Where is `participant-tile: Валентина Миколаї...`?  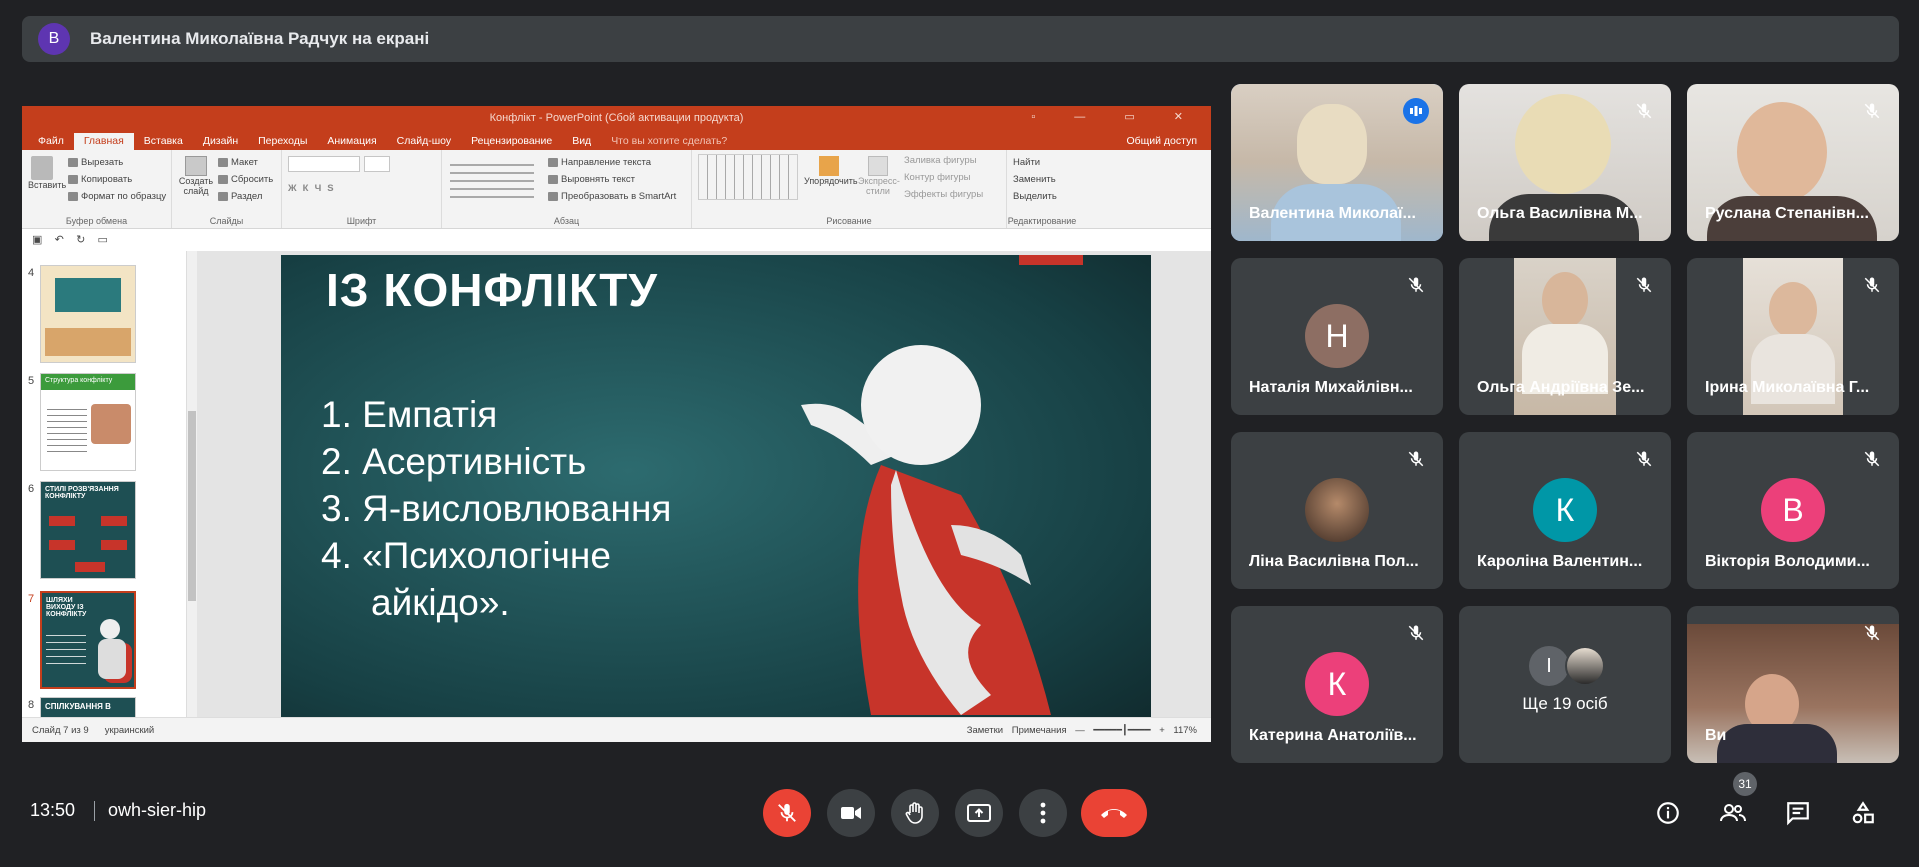
participant-tile: Валентина Миколаї... is located at coordinates (1337, 162).